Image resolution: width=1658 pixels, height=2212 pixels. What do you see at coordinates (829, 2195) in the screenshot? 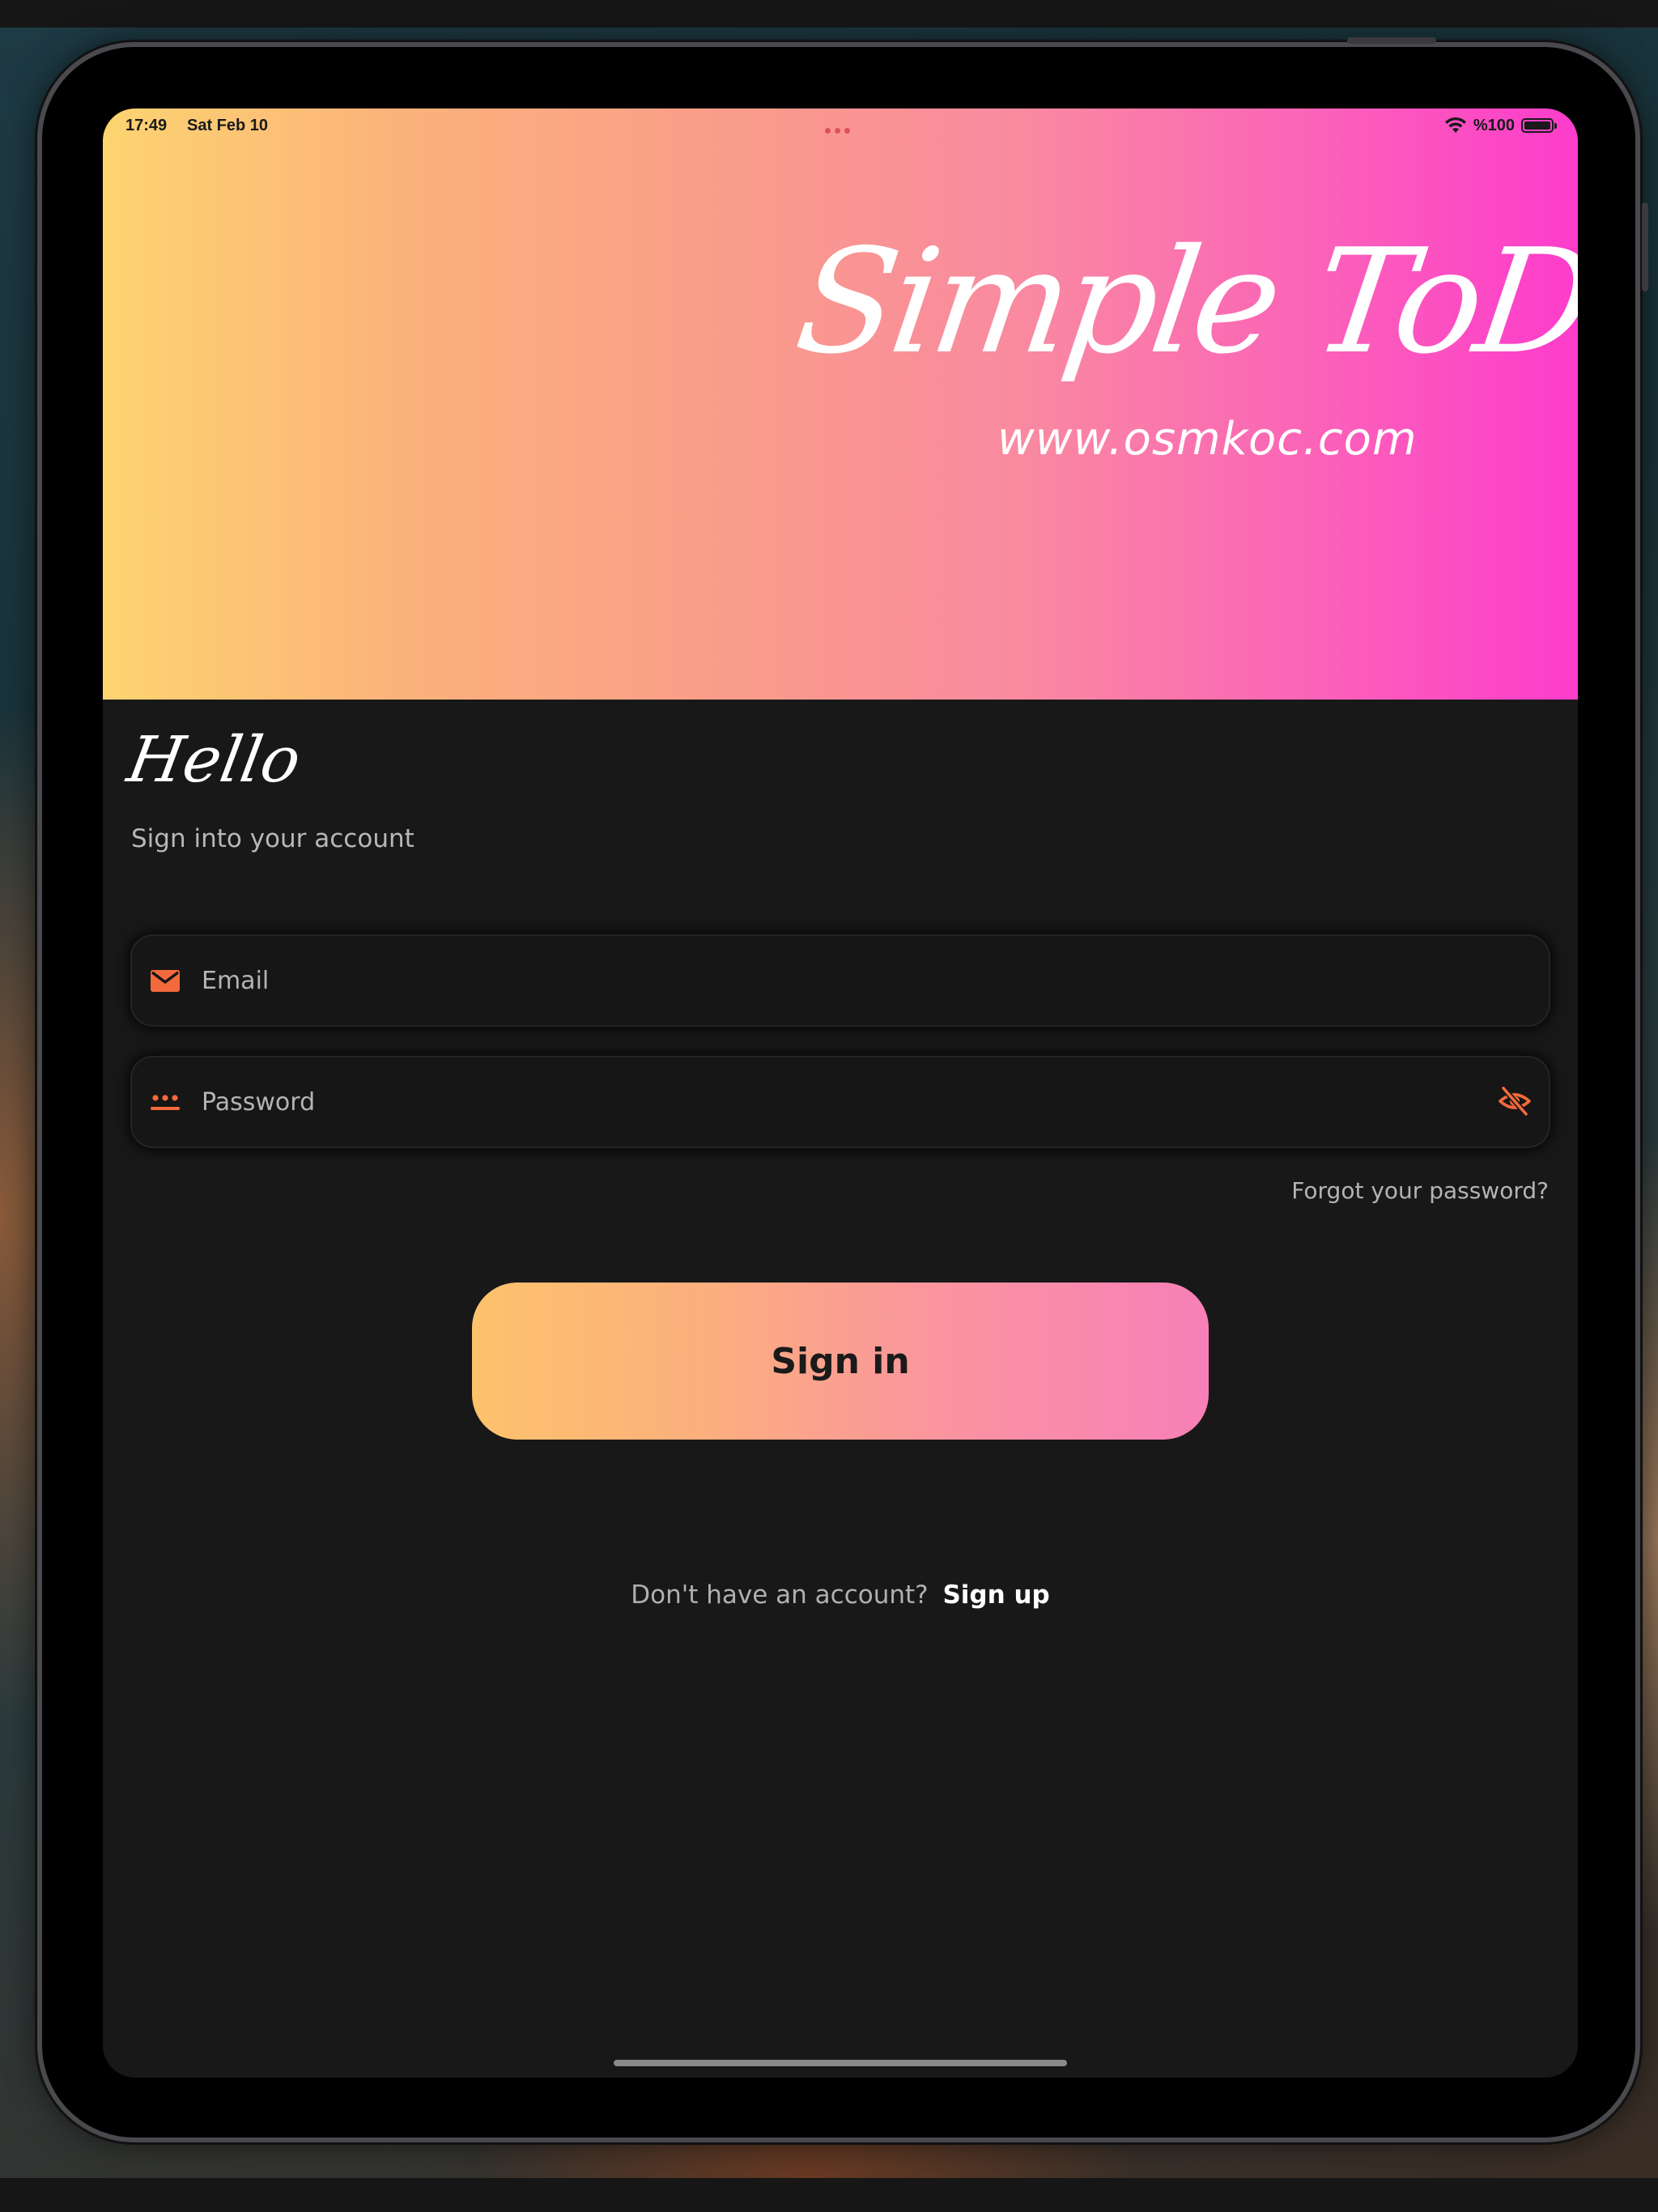
I see `host-bottom-bar` at bounding box center [829, 2195].